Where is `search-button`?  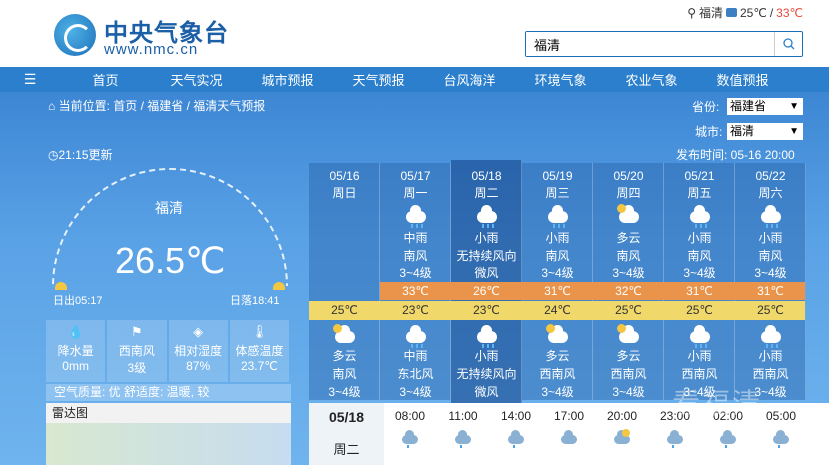 search-button is located at coordinates (788, 44).